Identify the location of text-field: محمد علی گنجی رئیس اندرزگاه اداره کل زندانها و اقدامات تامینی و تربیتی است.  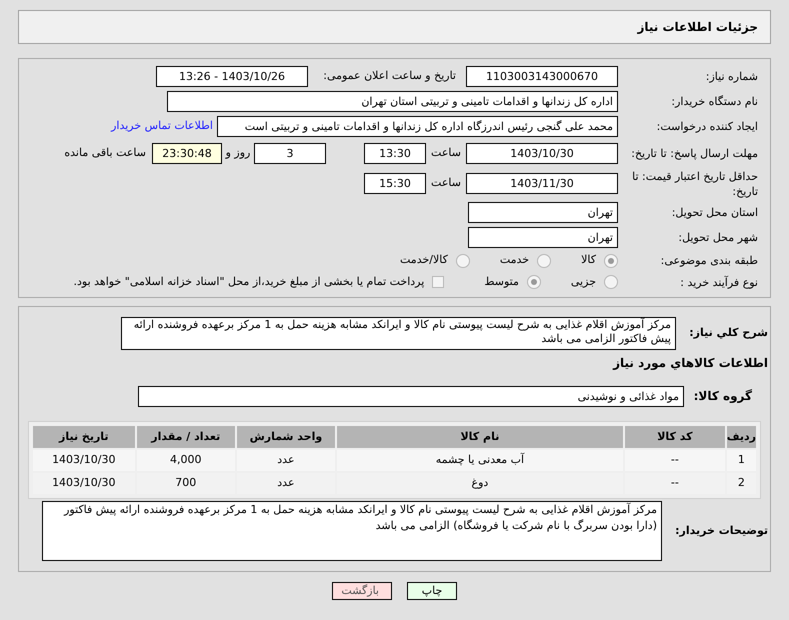
(417, 126).